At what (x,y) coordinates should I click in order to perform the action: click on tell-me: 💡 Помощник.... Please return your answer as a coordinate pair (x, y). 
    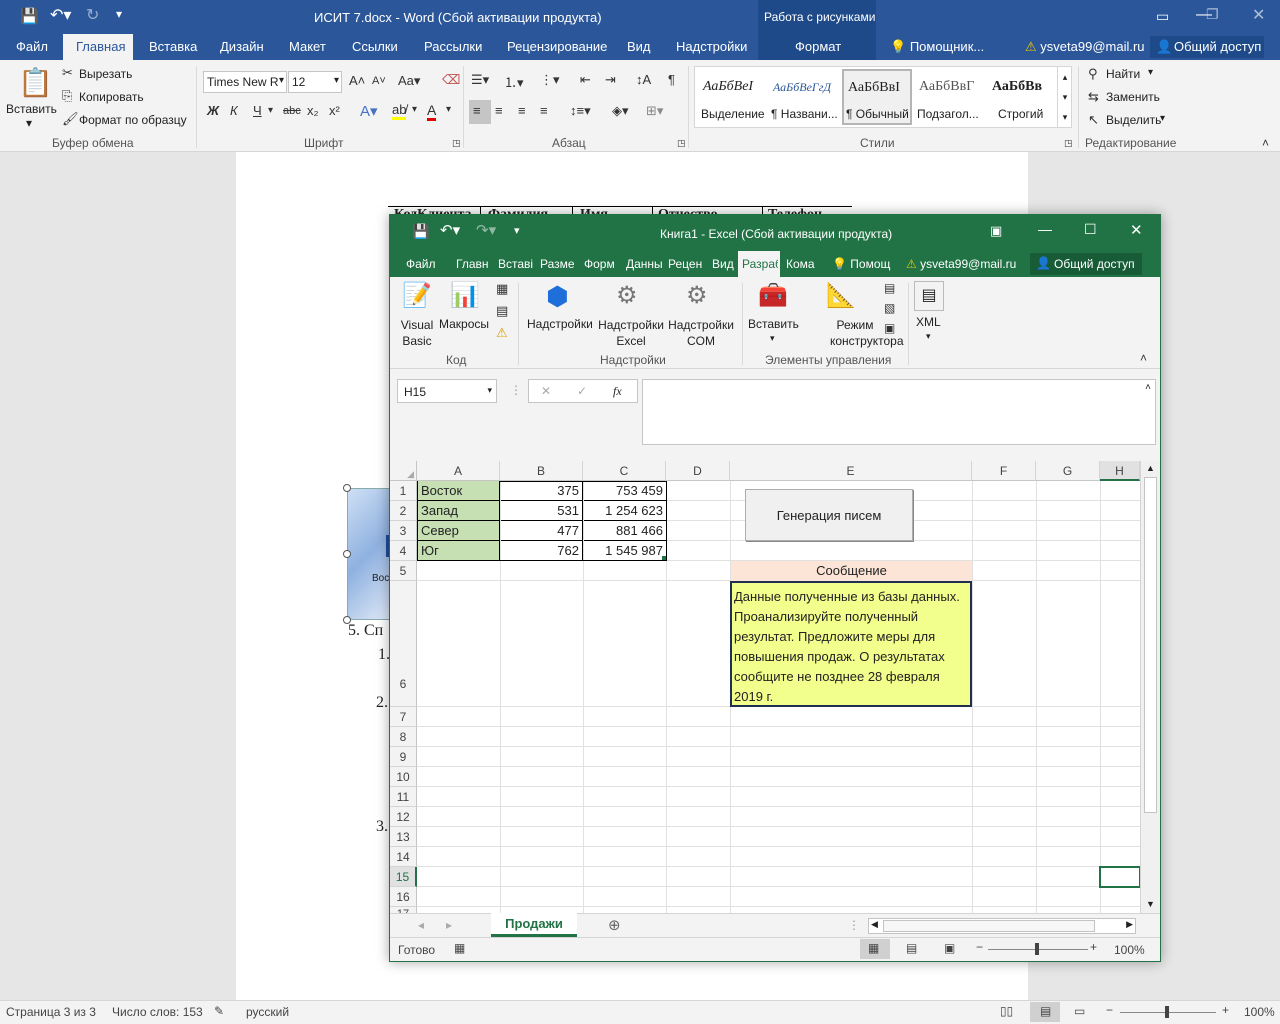
    Looking at the image, I should click on (937, 47).